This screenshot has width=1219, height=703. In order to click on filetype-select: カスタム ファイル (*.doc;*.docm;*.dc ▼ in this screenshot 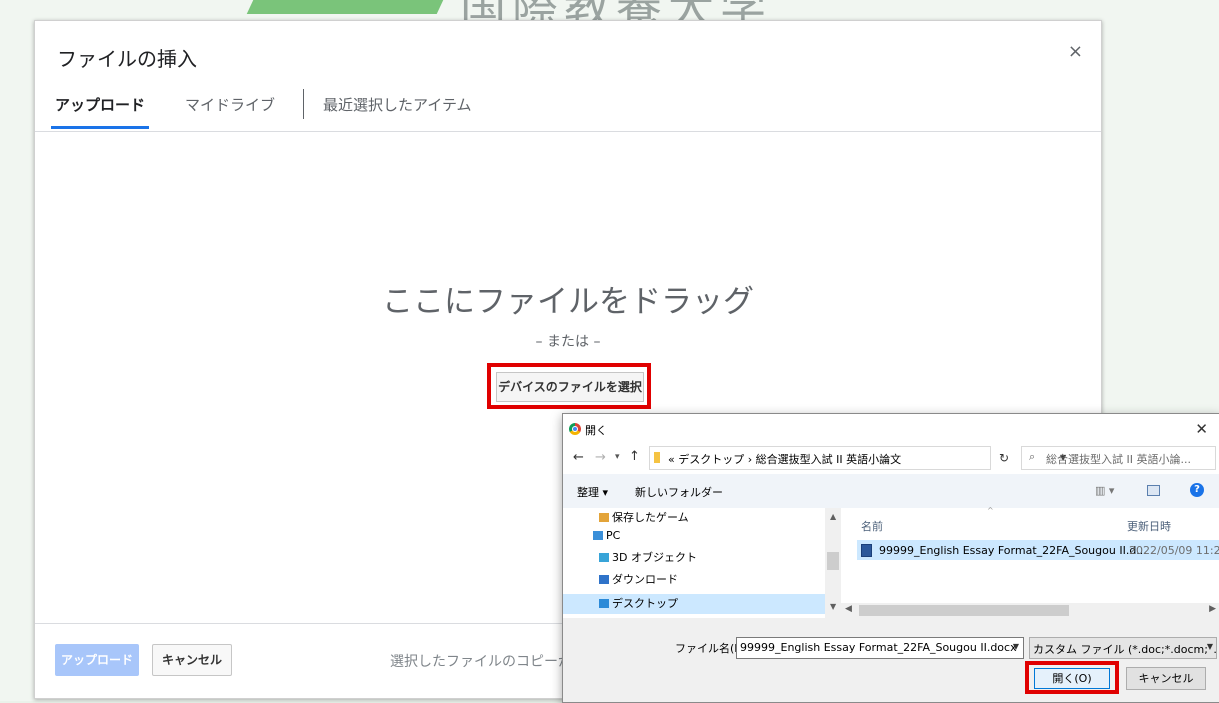, I will do `click(1123, 648)`.